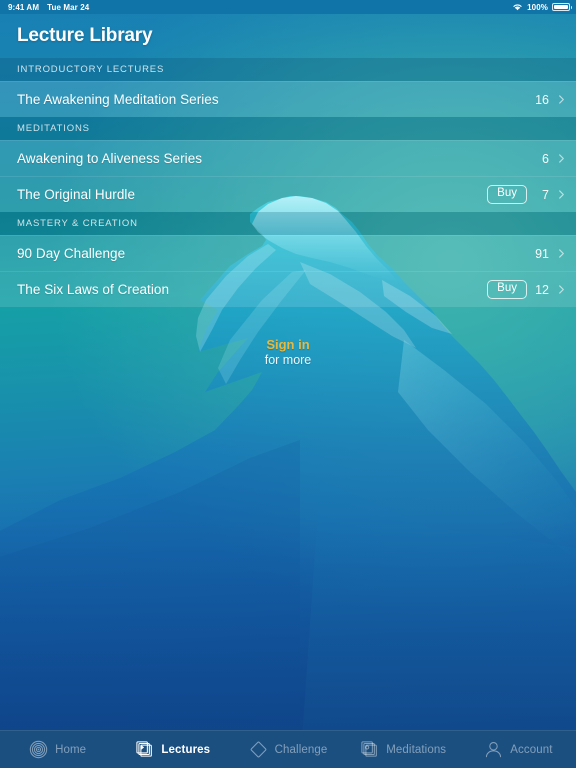  I want to click on list-item: The Six Laws of Creation Buy 12, so click(288, 289).